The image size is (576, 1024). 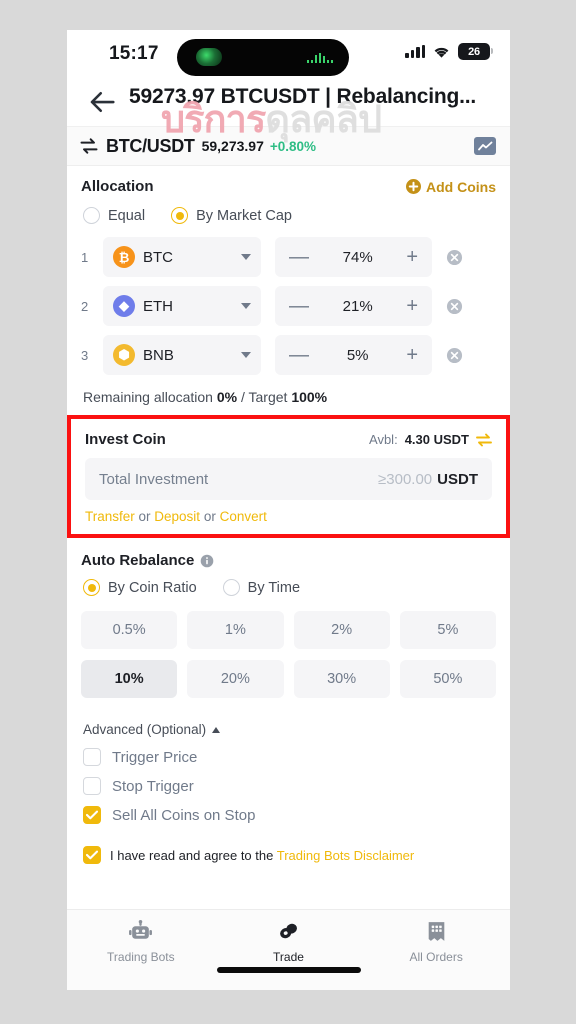 What do you see at coordinates (353, 306) in the screenshot?
I see `percent-stepper-eth: — 21% +` at bounding box center [353, 306].